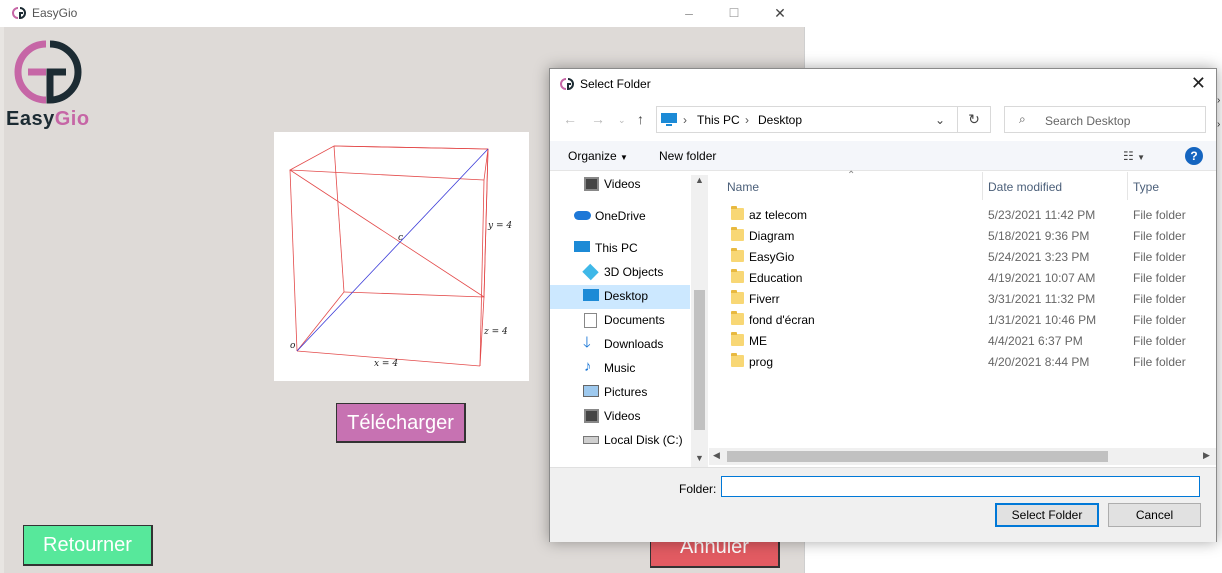 Image resolution: width=1222 pixels, height=573 pixels. Describe the element at coordinates (917, 456) in the screenshot. I see `file-hscroll-thumb` at that location.